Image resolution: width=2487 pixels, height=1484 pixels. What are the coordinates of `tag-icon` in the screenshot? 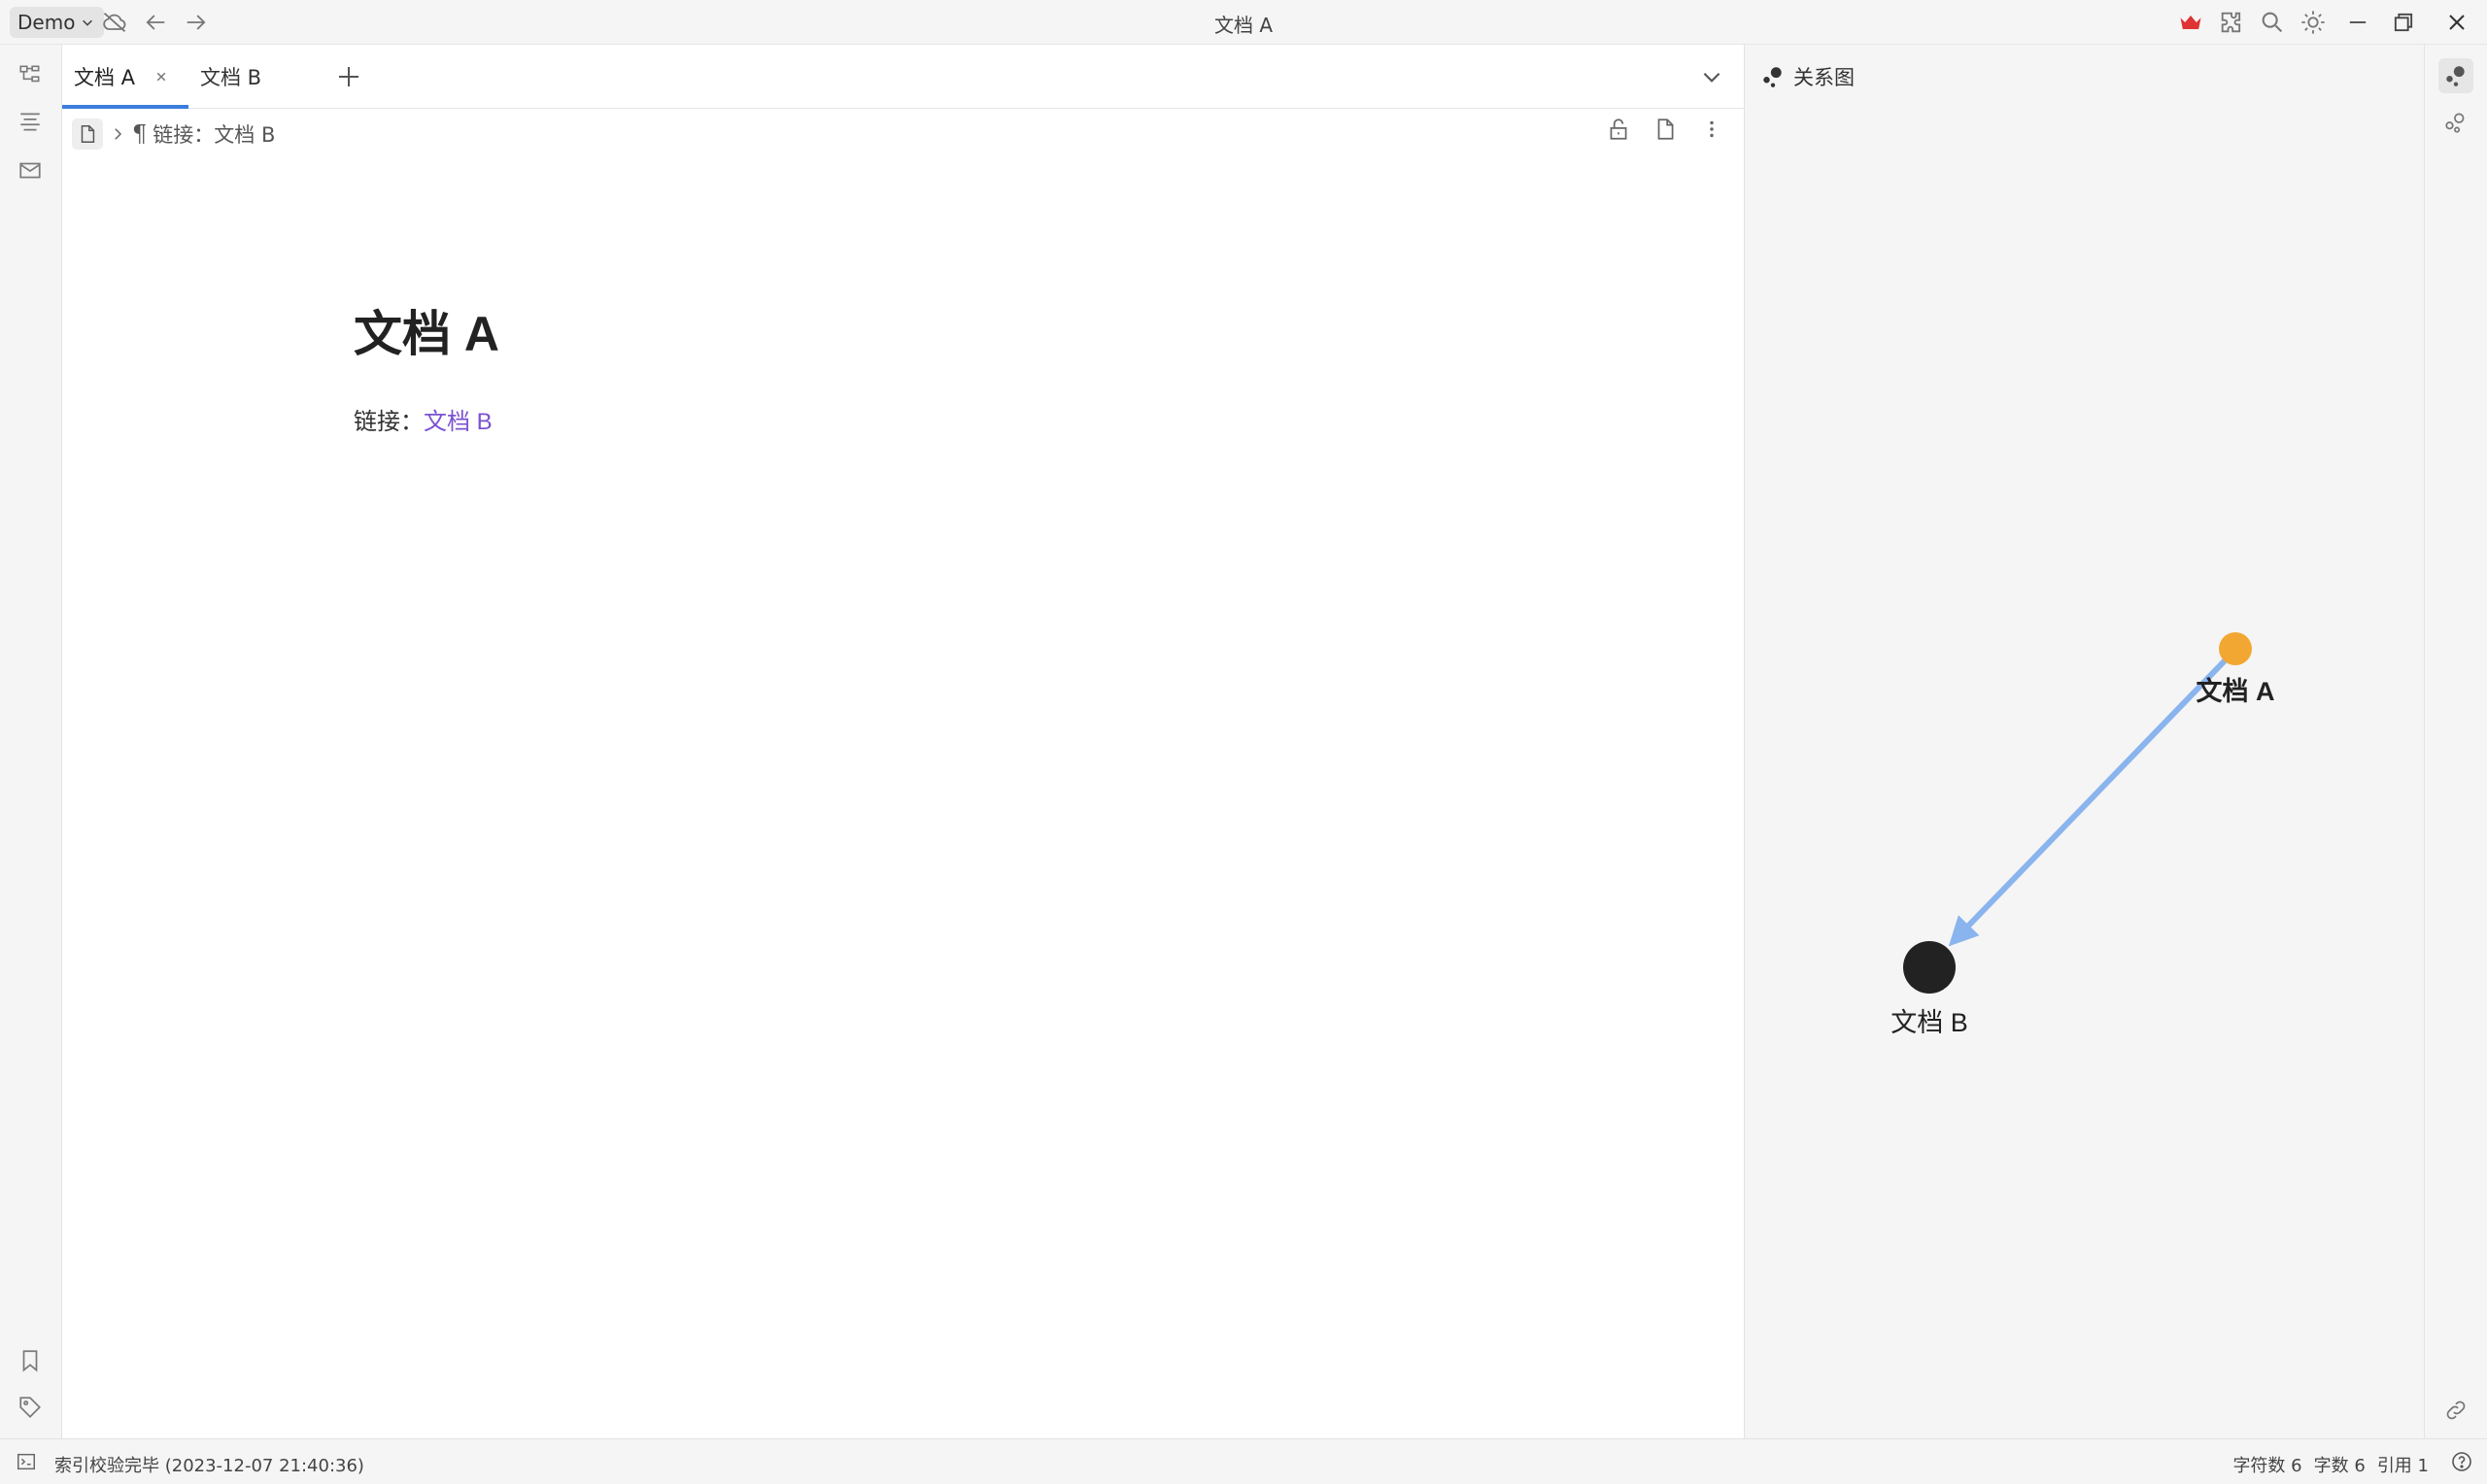 It's located at (30, 1407).